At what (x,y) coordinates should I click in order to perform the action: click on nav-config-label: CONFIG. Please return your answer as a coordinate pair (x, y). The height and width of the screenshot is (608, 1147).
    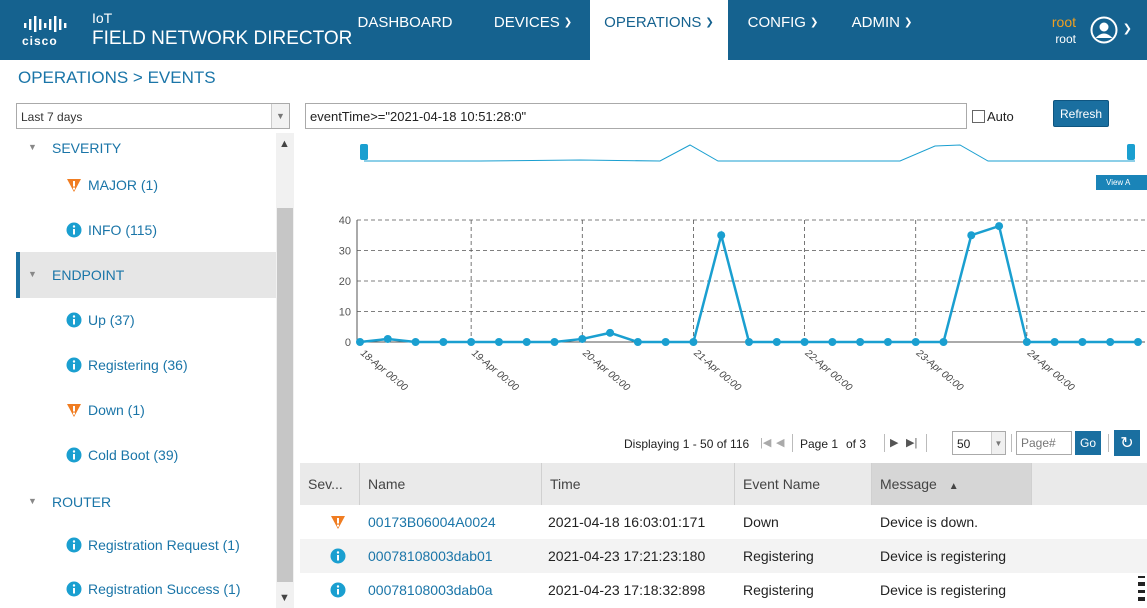
    Looking at the image, I should click on (776, 22).